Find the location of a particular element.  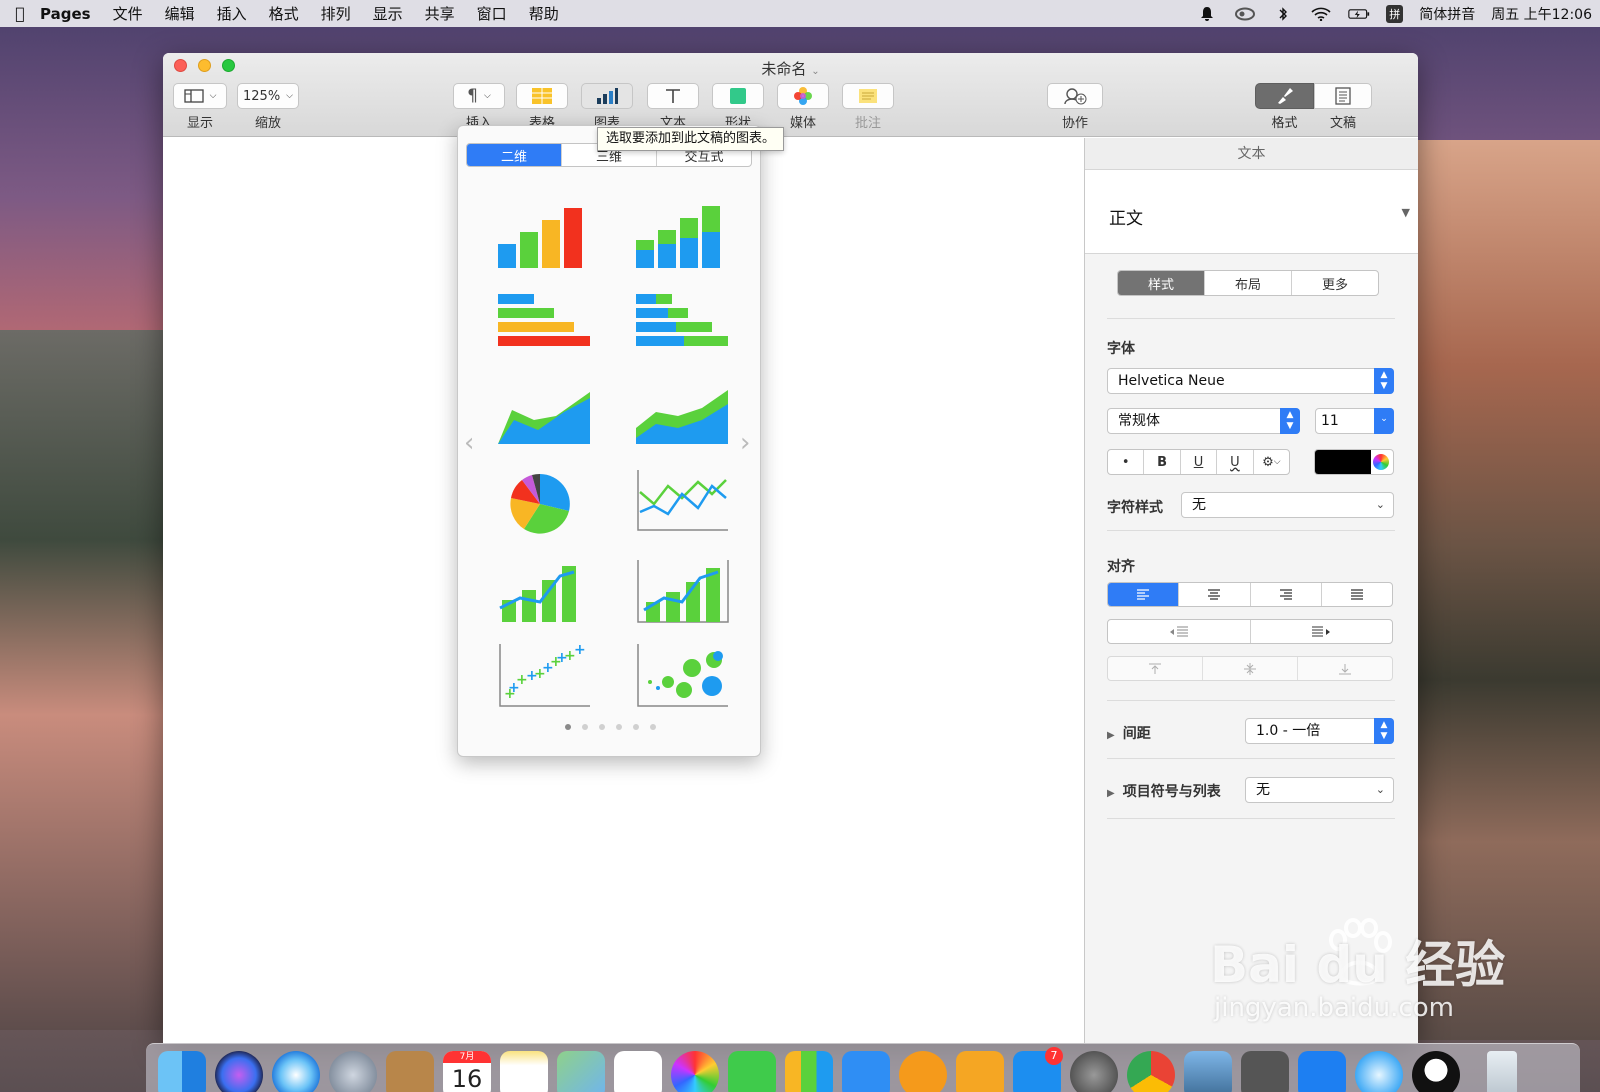

chart-type-two-axis is located at coordinates (682, 594).